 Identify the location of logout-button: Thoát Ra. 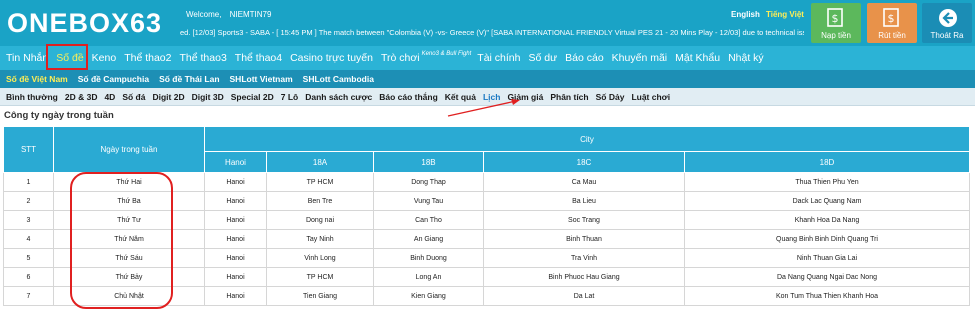
(947, 23).